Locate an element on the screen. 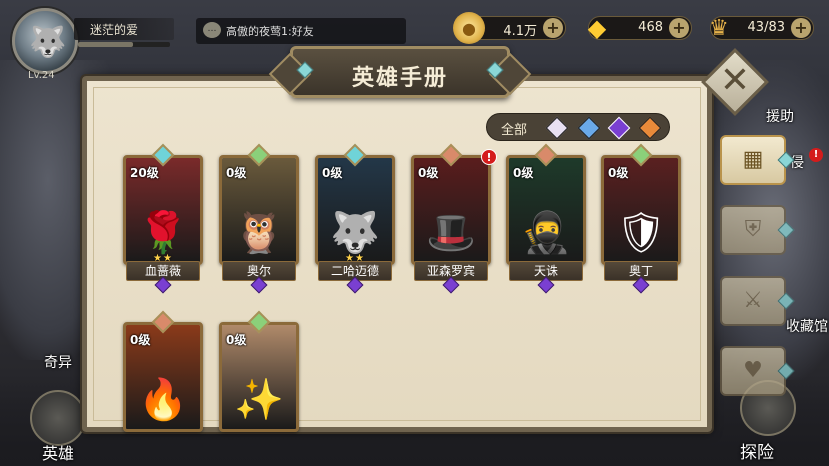 The width and height of the screenshot is (829, 466). add-stamina-button: + is located at coordinates (801, 28).